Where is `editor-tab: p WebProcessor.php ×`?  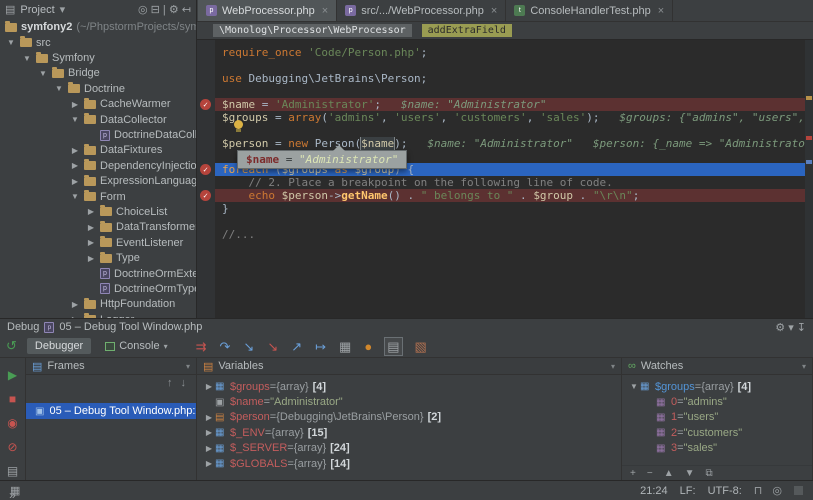
editor-tab: p WebProcessor.php × is located at coordinates (268, 10).